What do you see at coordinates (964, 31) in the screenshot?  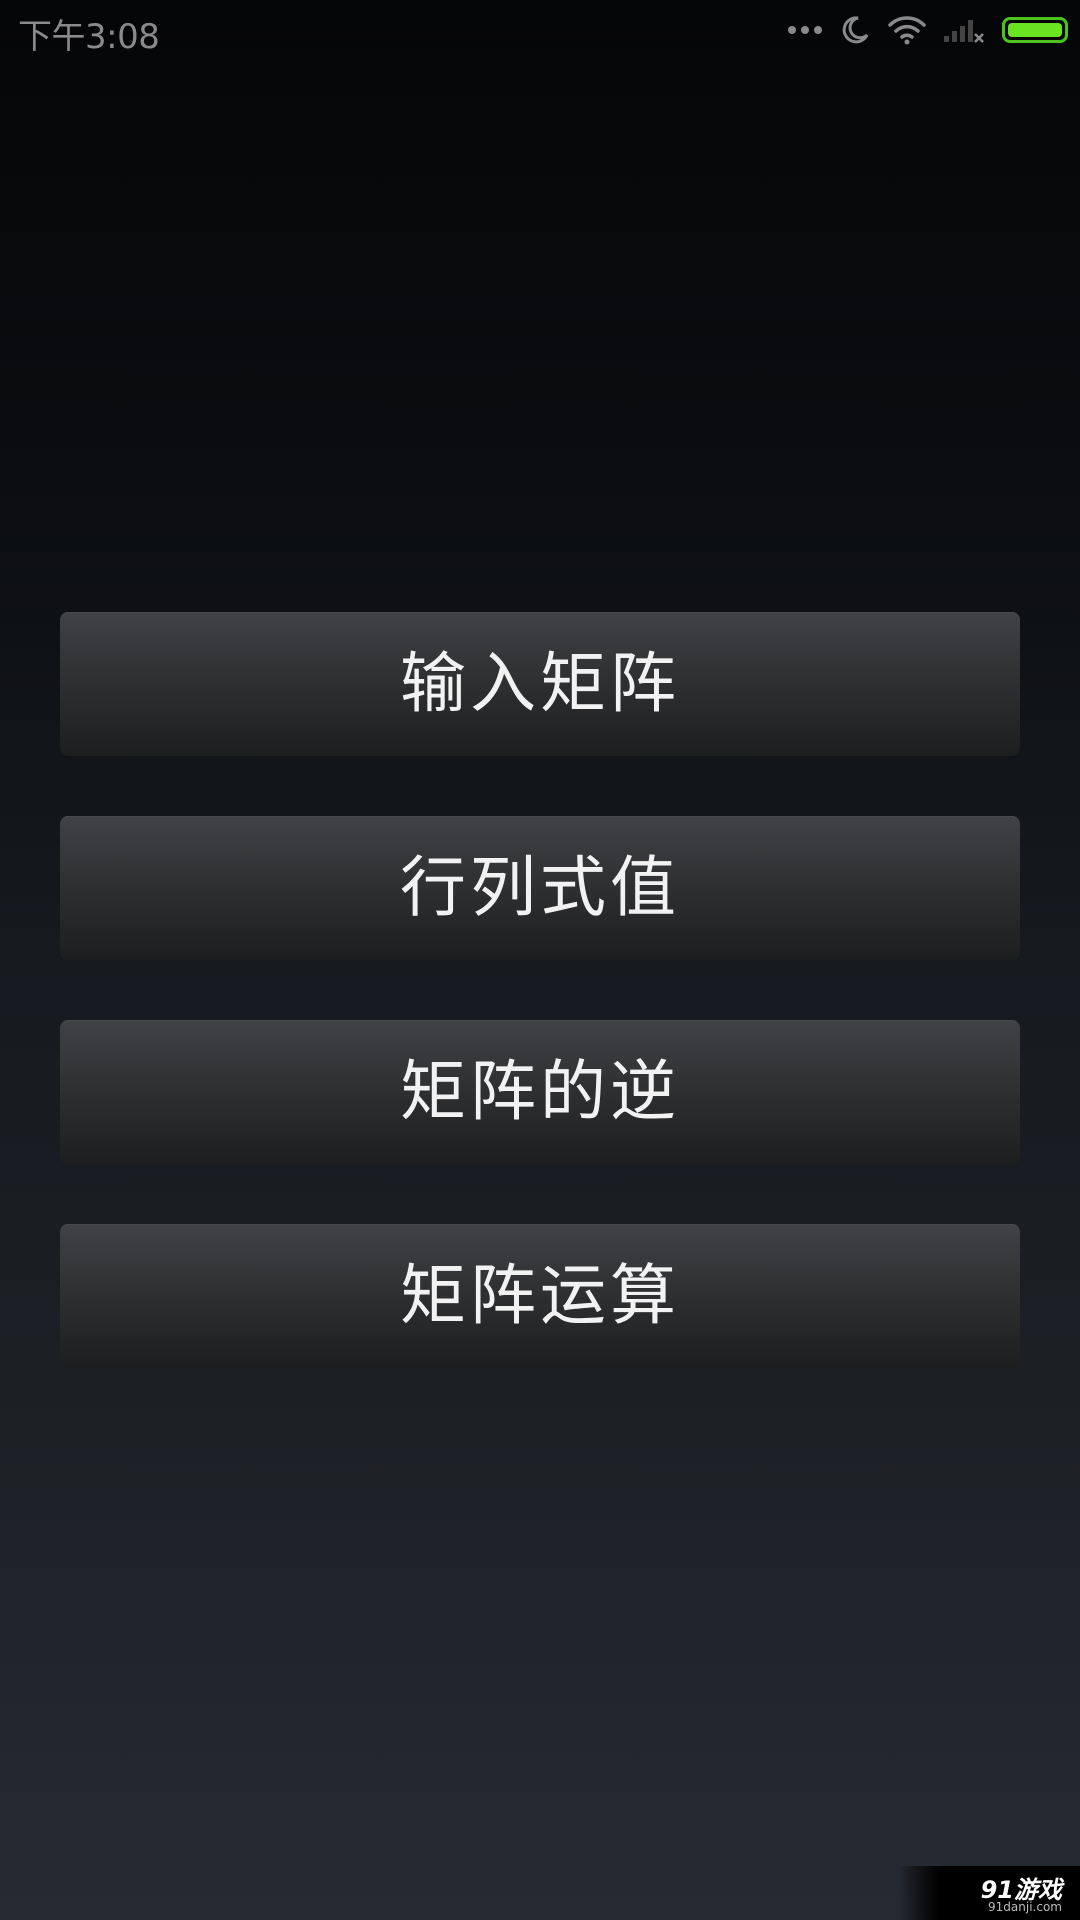 I see `signal-none-icon` at bounding box center [964, 31].